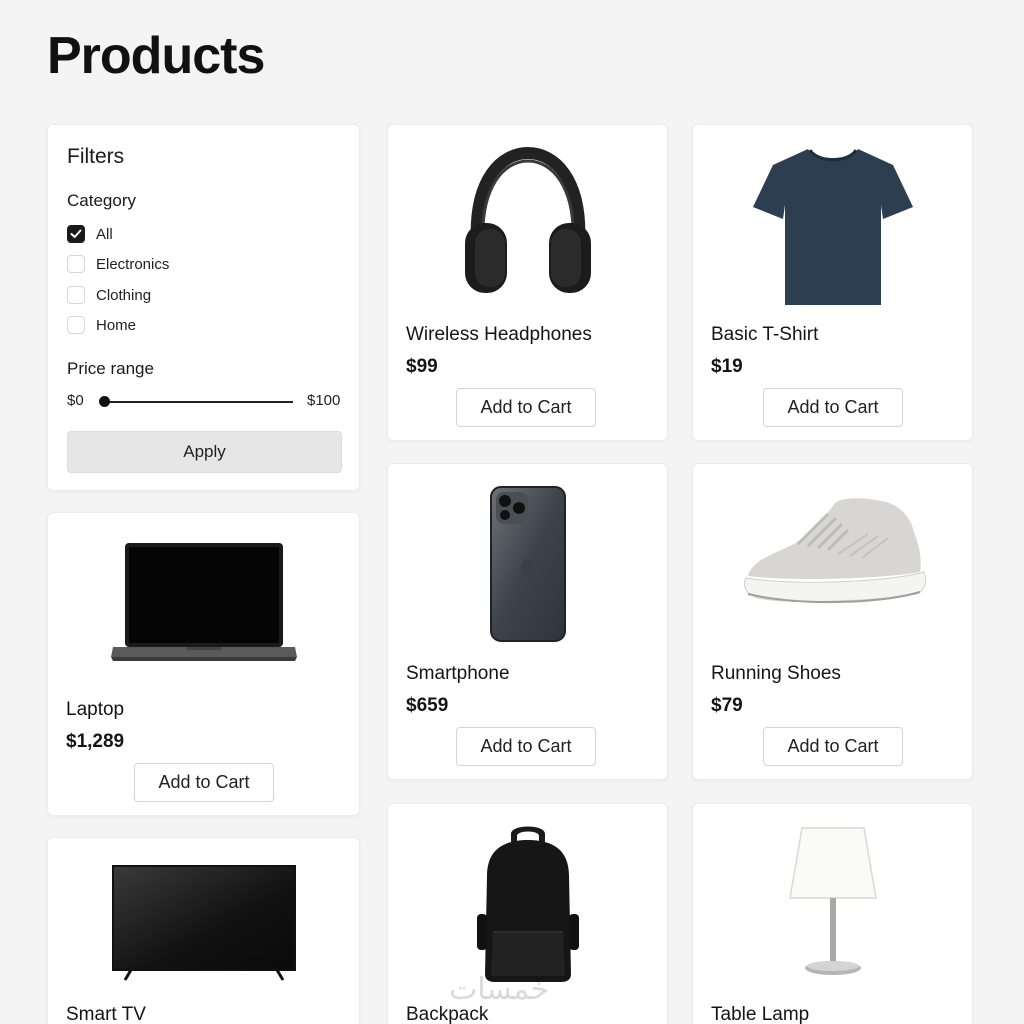 The image size is (1024, 1024). I want to click on category-option-home: Home, so click(101, 325).